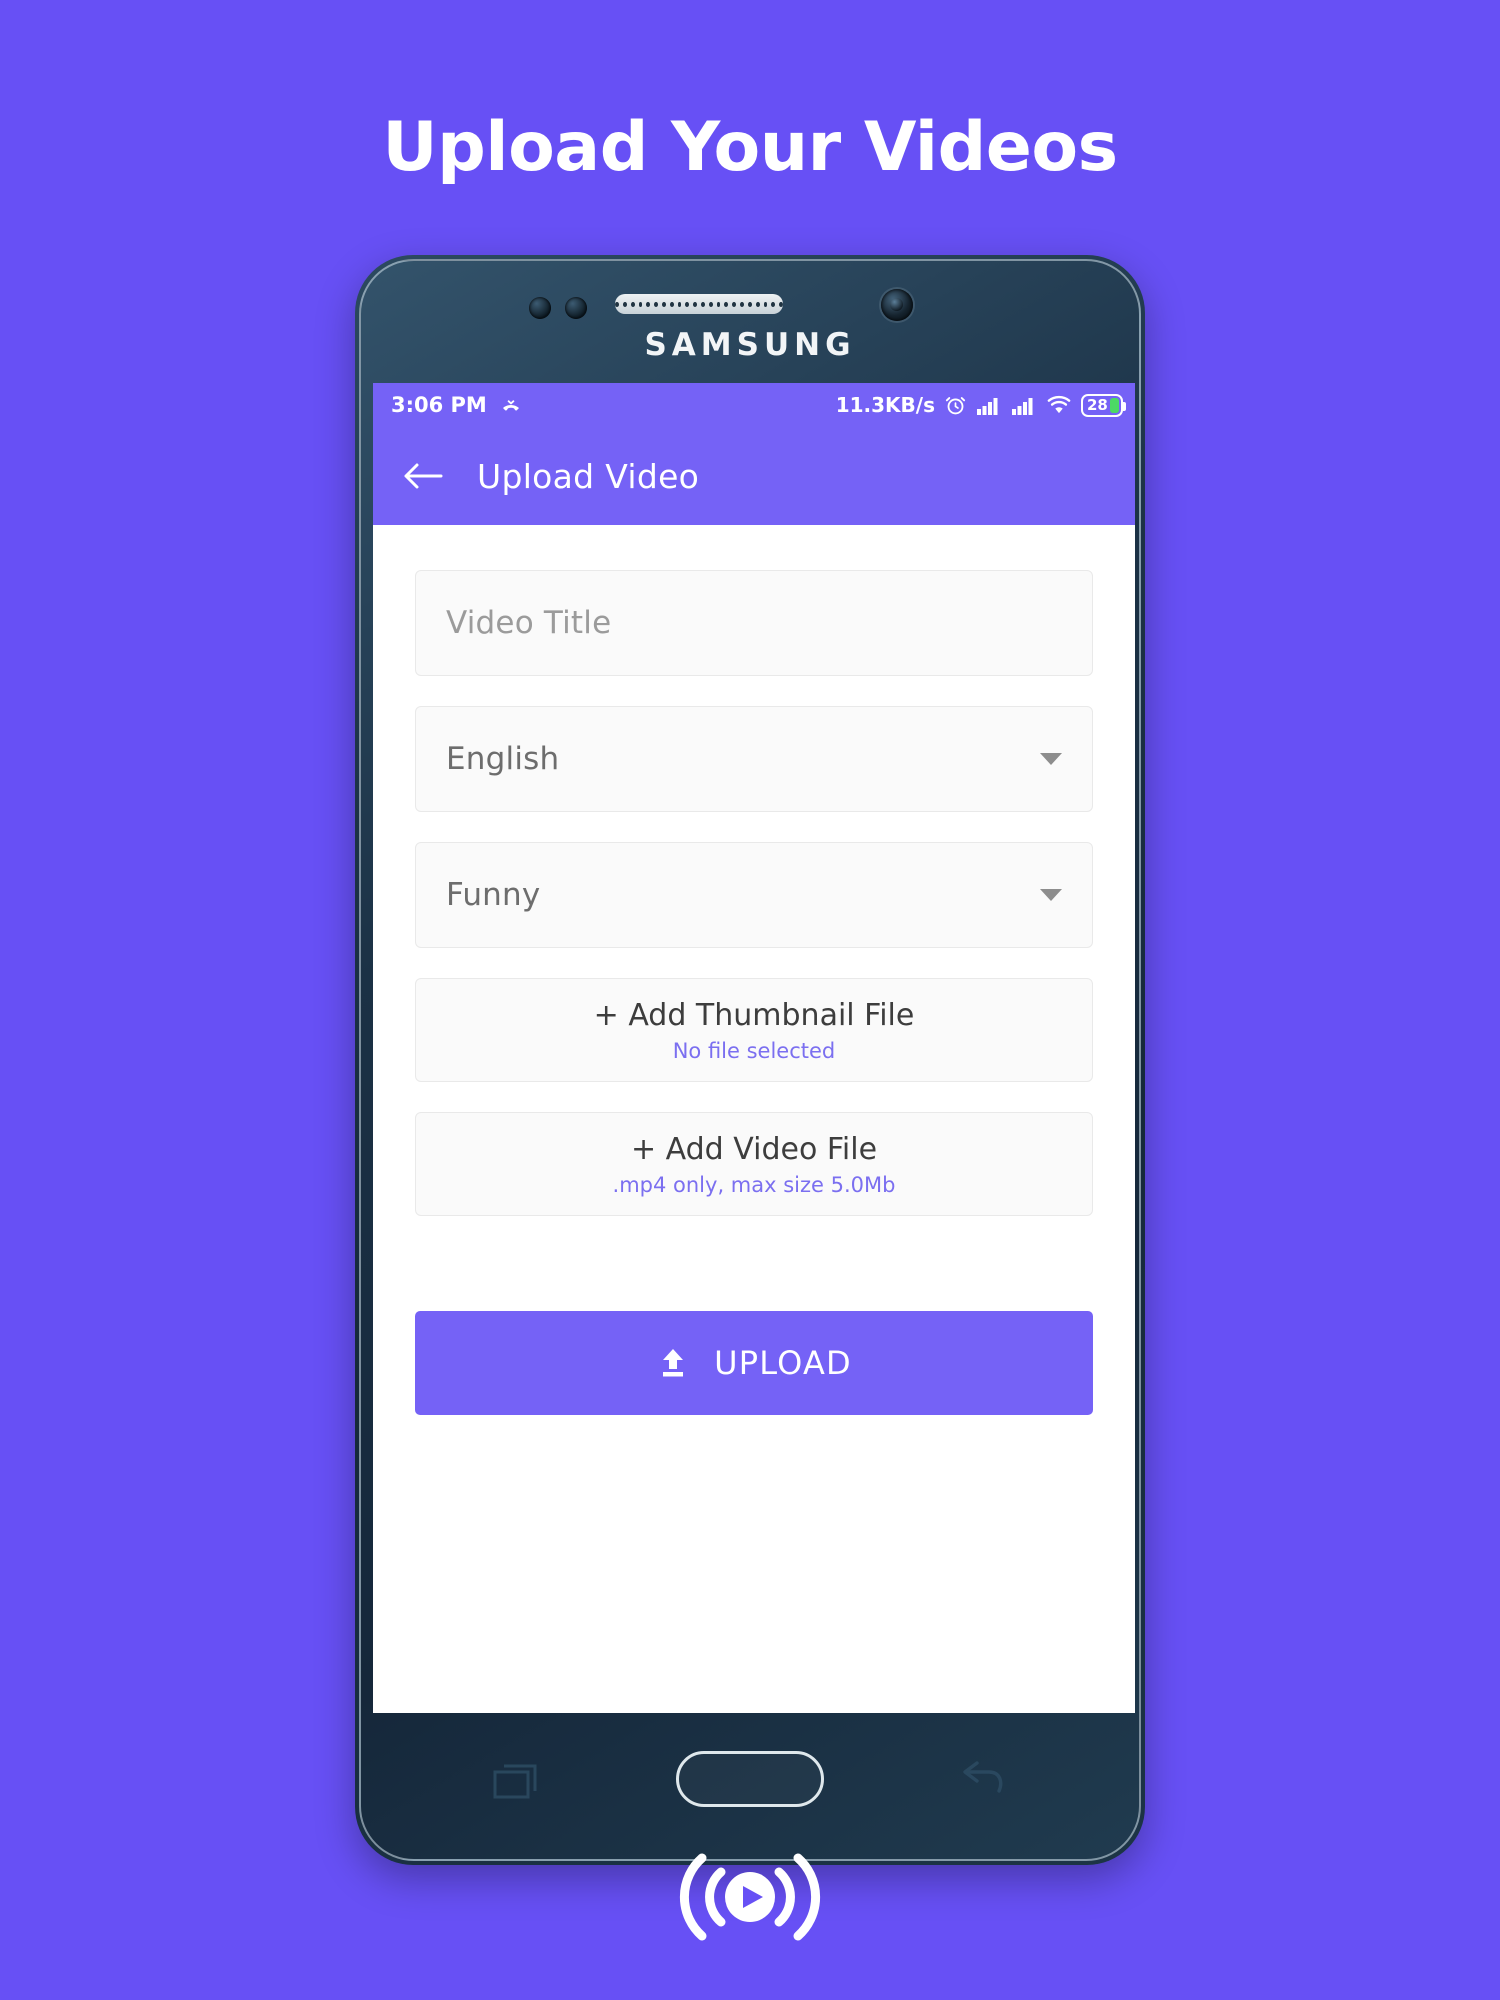  What do you see at coordinates (754, 1015) in the screenshot?
I see `add-thumbnail-file-label: + Add Thumbnail File` at bounding box center [754, 1015].